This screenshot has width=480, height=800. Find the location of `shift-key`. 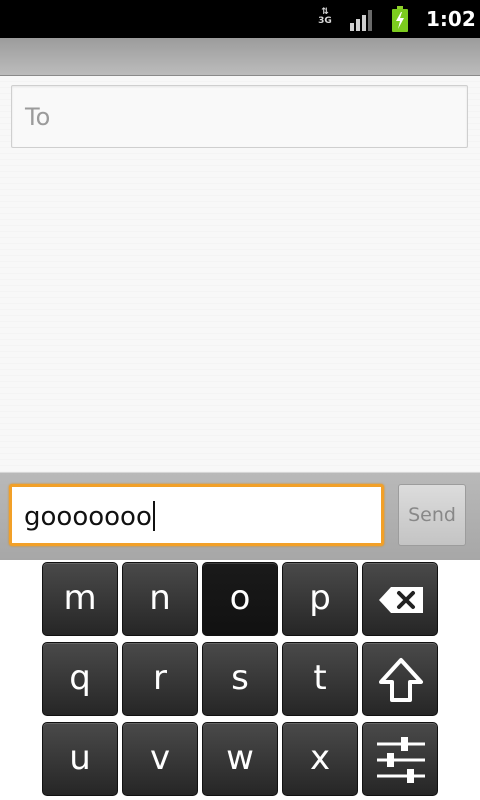

shift-key is located at coordinates (400, 679).